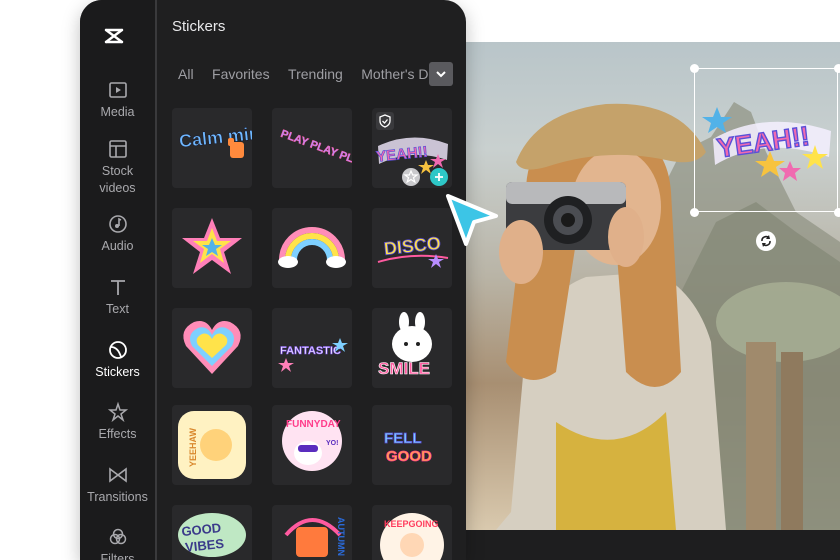  Describe the element at coordinates (215, 140) in the screenshot. I see `sticker-art: Calm mind` at that location.